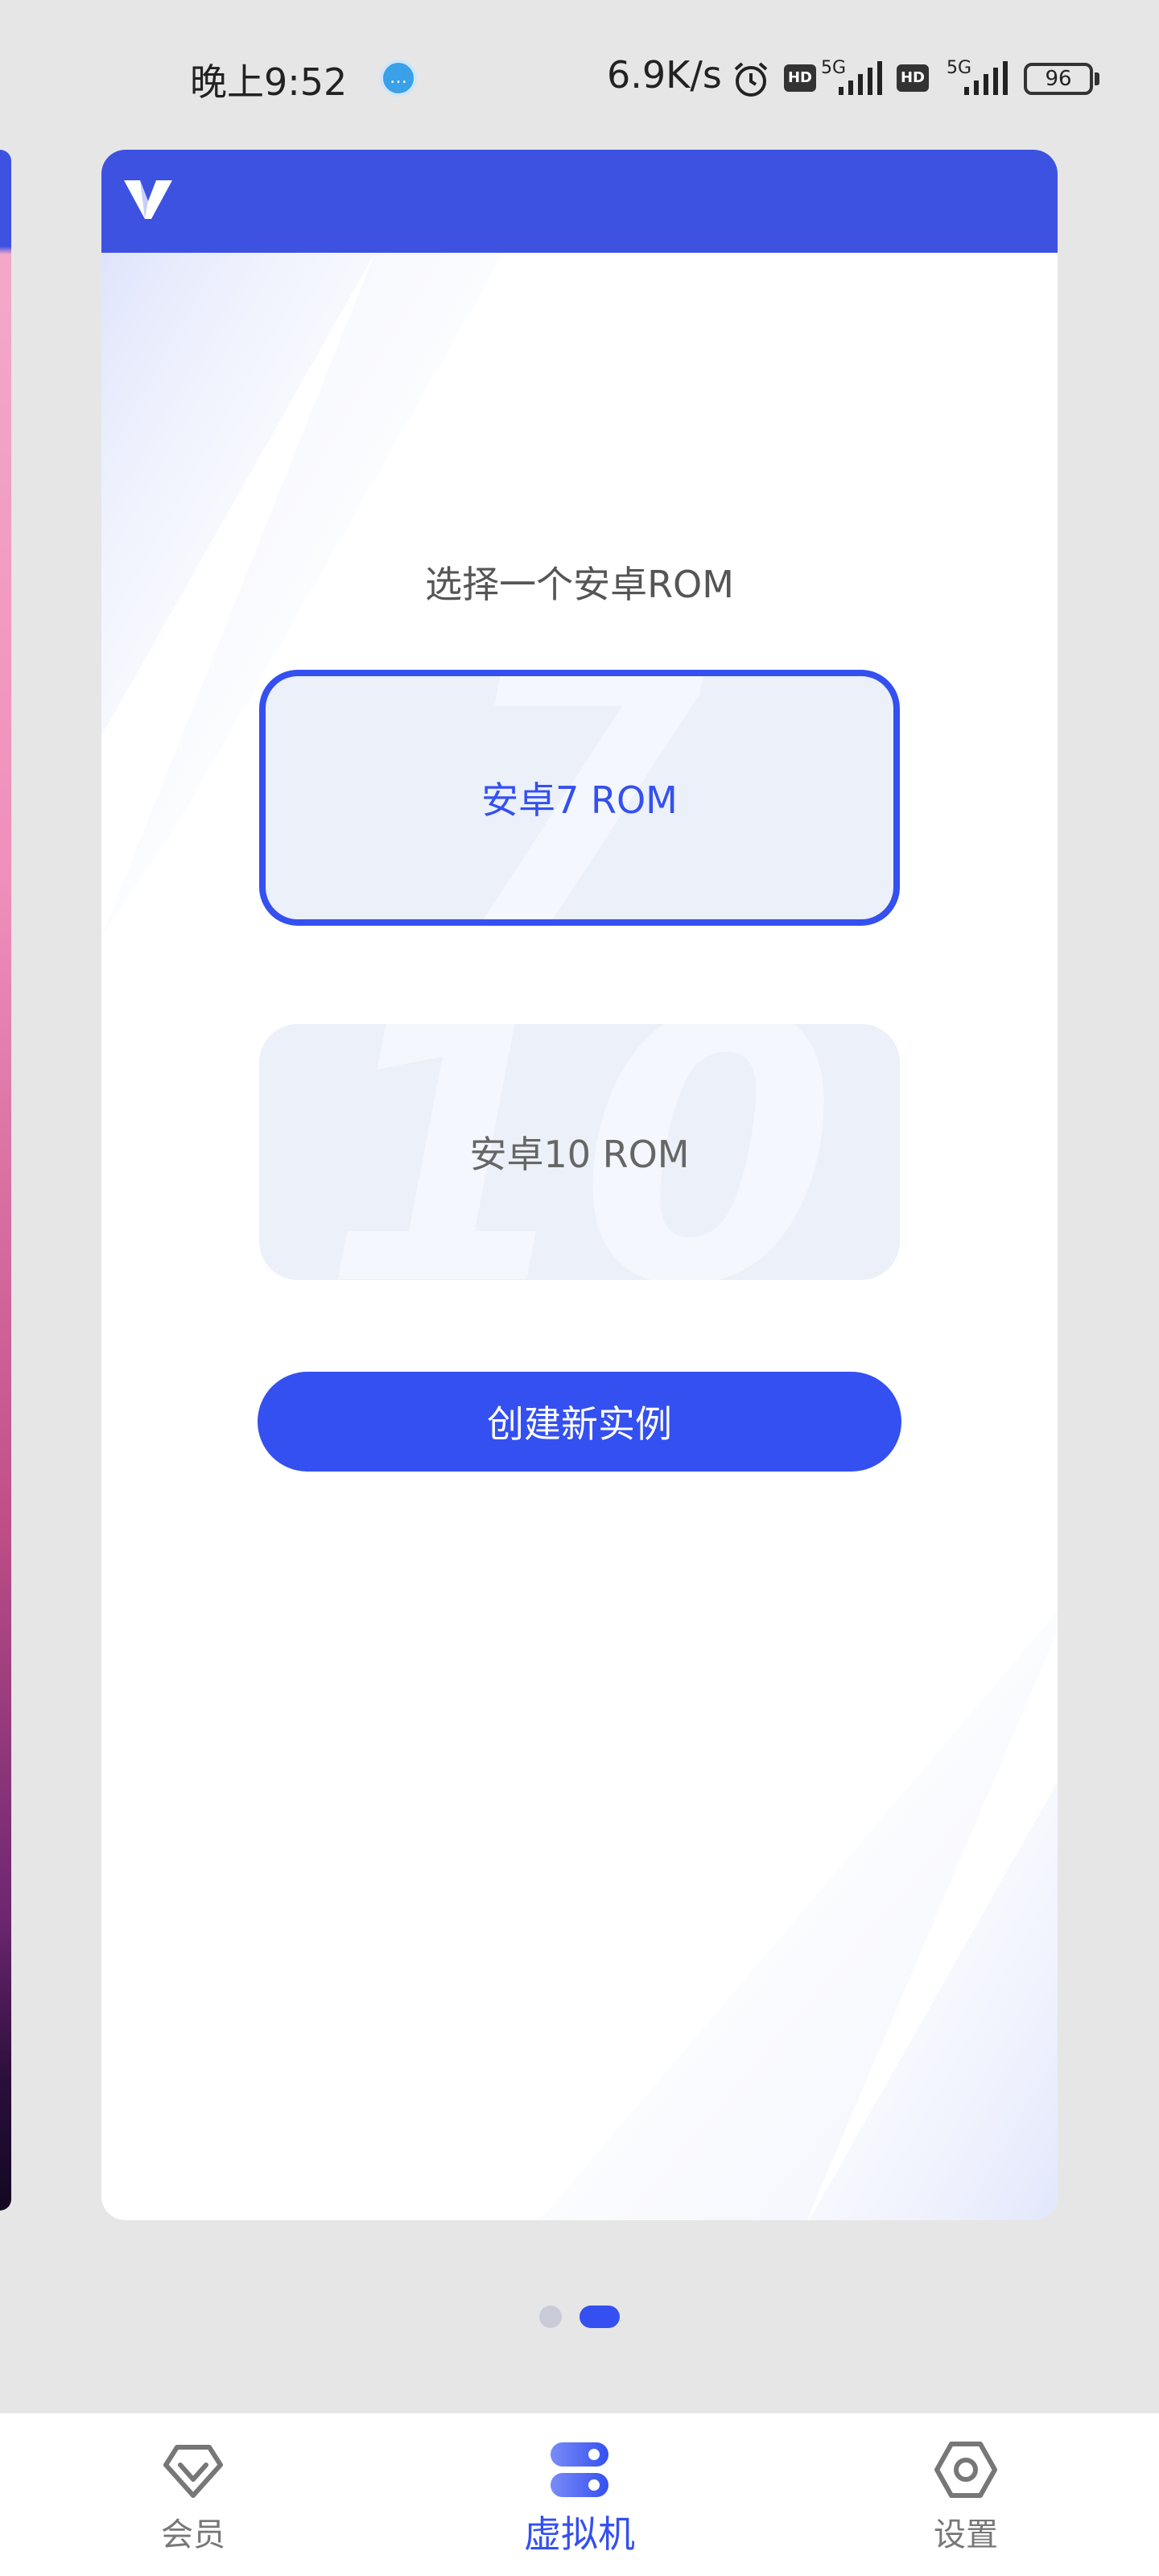 Image resolution: width=1159 pixels, height=2576 pixels. I want to click on page-indicator, so click(579, 2316).